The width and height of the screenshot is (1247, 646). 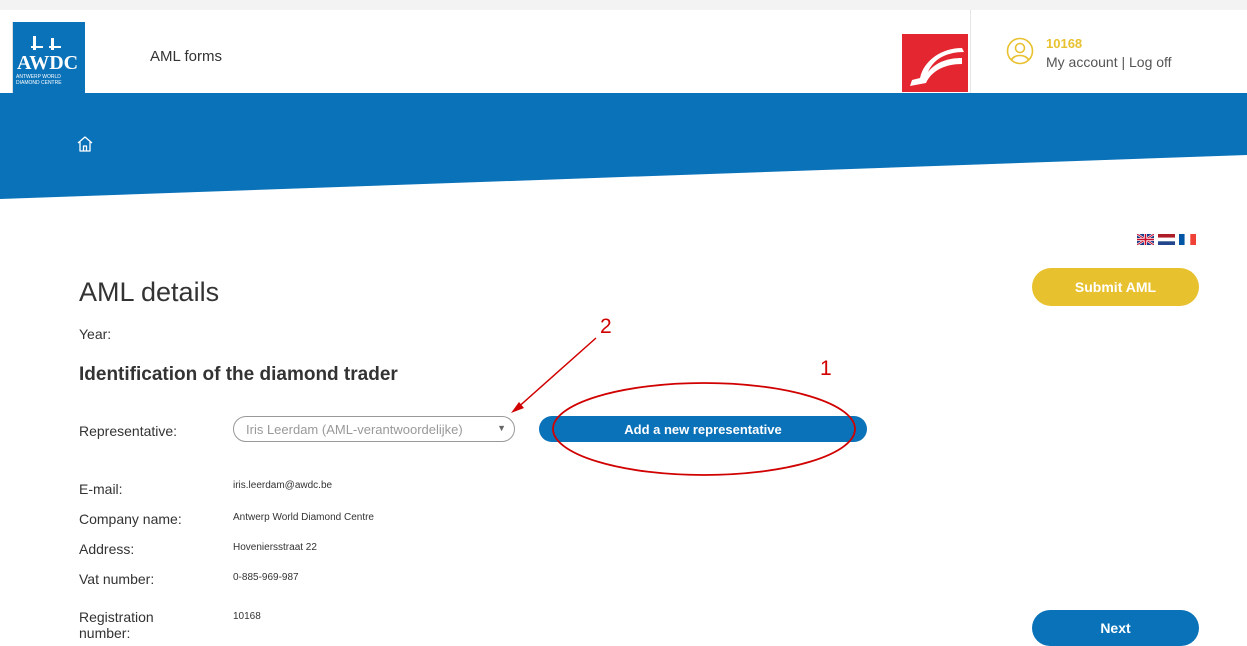 What do you see at coordinates (1082, 62) in the screenshot?
I see `my-account-link: My account` at bounding box center [1082, 62].